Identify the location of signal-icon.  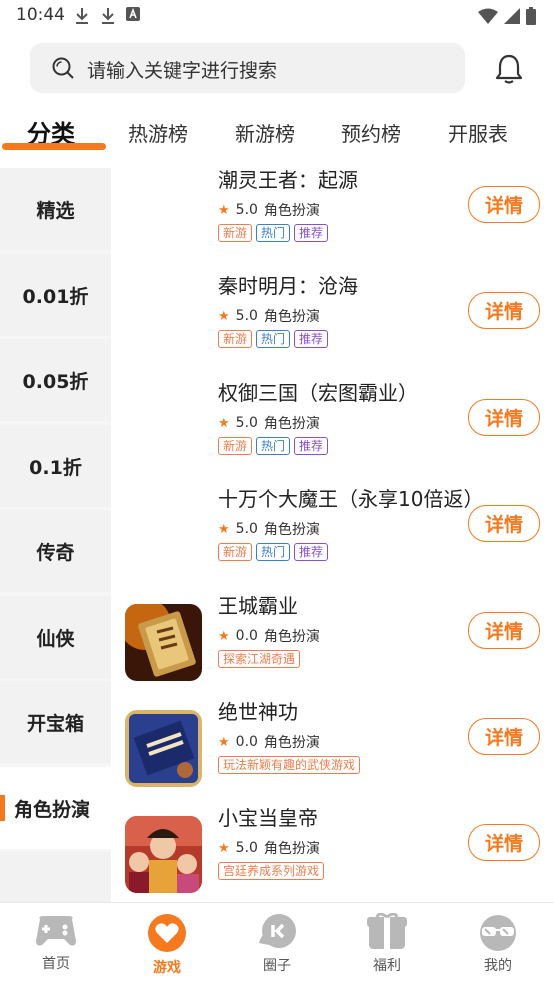
(512, 16).